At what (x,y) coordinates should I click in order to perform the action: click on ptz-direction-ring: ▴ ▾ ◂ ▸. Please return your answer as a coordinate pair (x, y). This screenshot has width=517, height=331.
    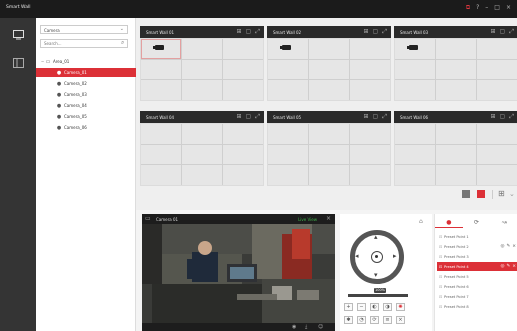
    Looking at the image, I should click on (377, 257).